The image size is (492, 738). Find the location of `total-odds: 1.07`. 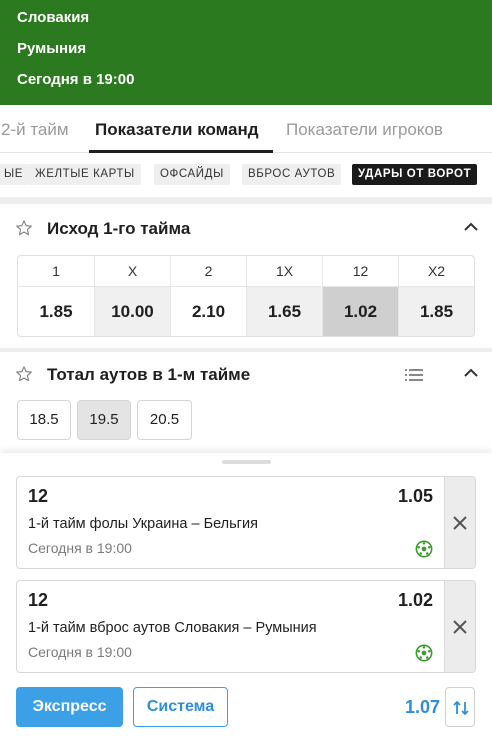

total-odds: 1.07 is located at coordinates (422, 707).